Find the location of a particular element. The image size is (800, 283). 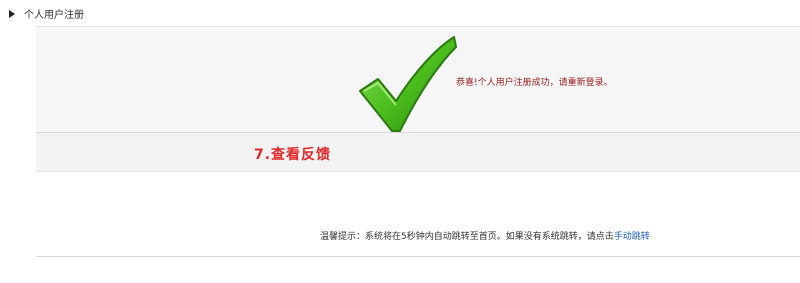

step-band: 7.查看反馈 is located at coordinates (418, 152).